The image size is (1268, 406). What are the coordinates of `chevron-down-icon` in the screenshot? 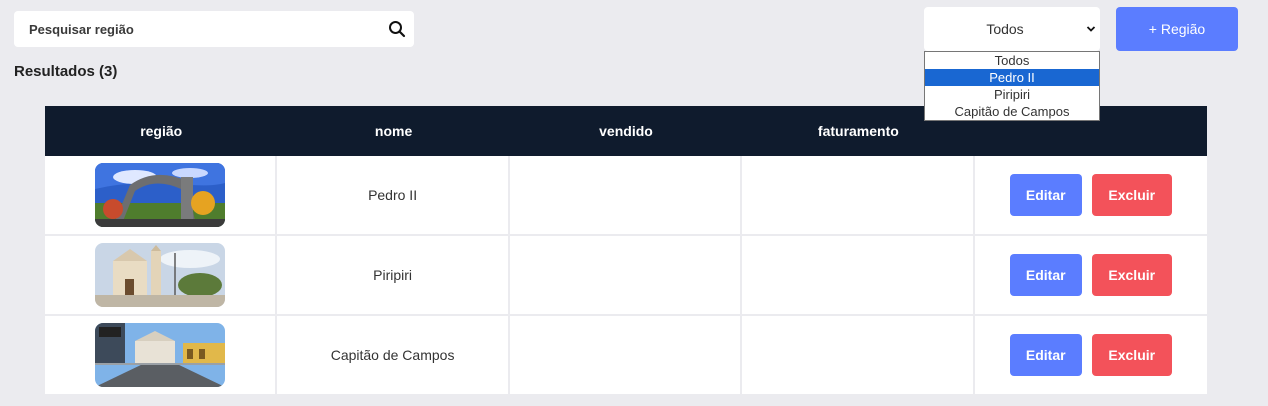 It's located at (1091, 29).